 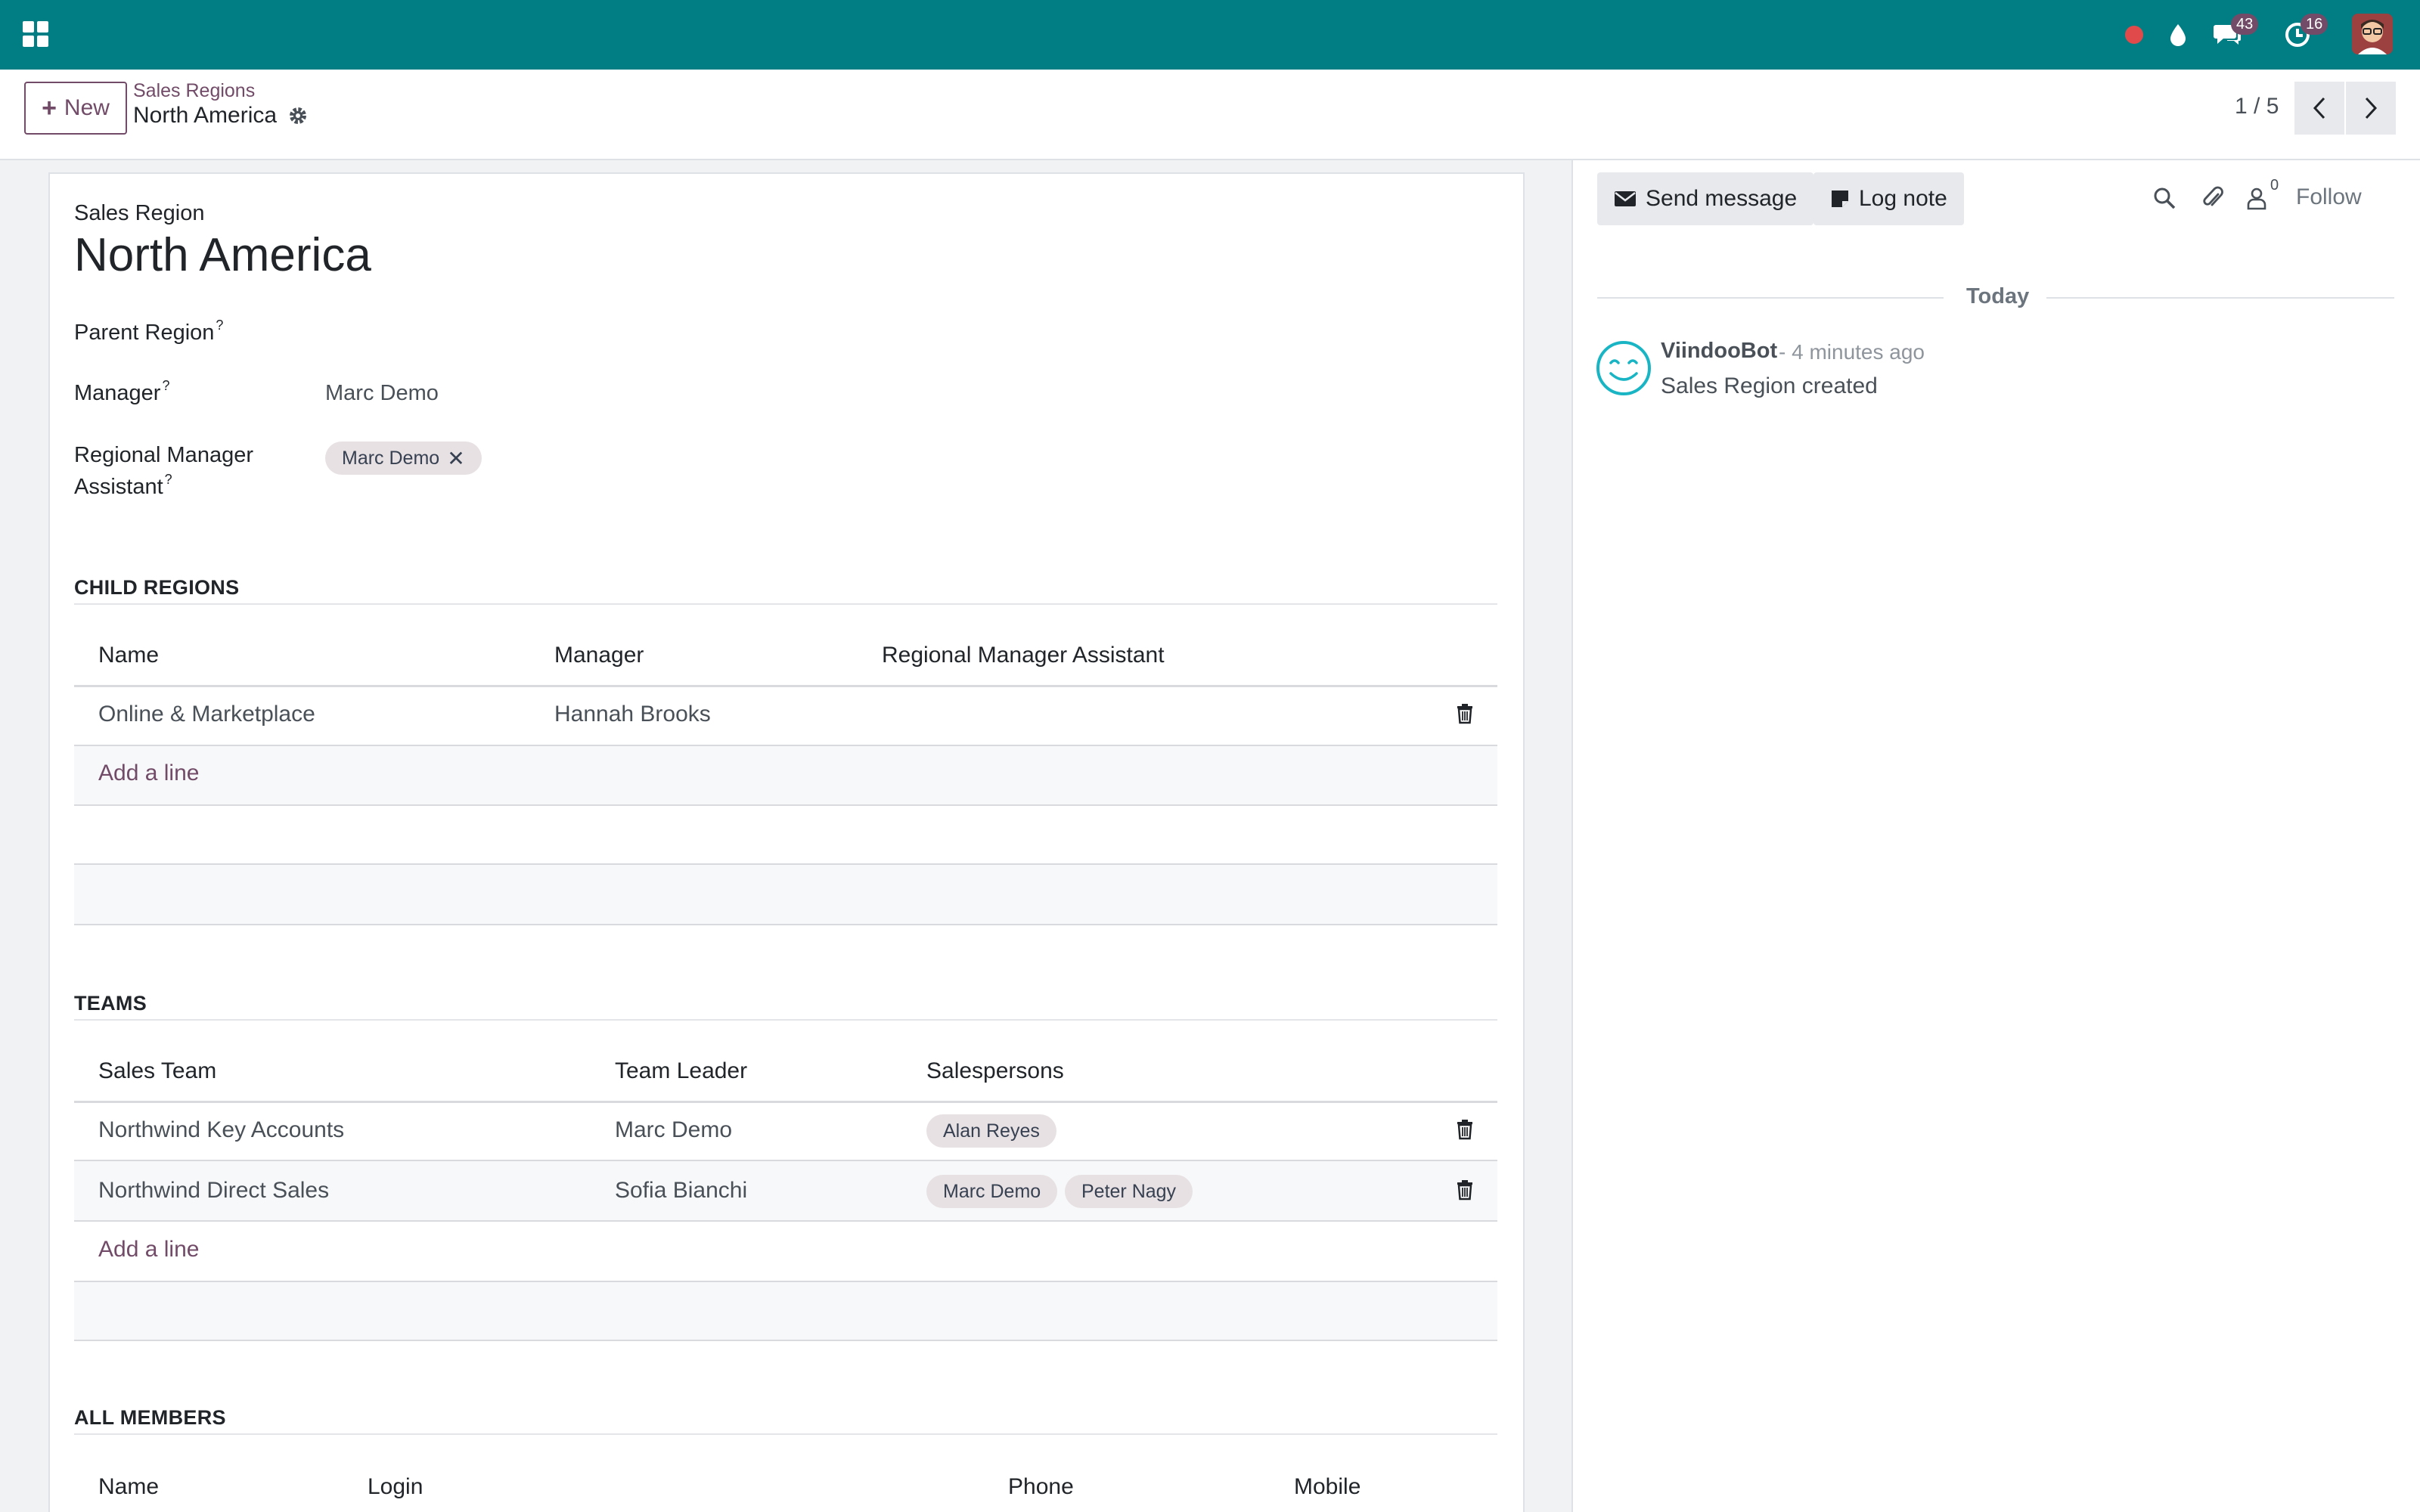 I want to click on log-note-label: Log note, so click(x=1903, y=198).